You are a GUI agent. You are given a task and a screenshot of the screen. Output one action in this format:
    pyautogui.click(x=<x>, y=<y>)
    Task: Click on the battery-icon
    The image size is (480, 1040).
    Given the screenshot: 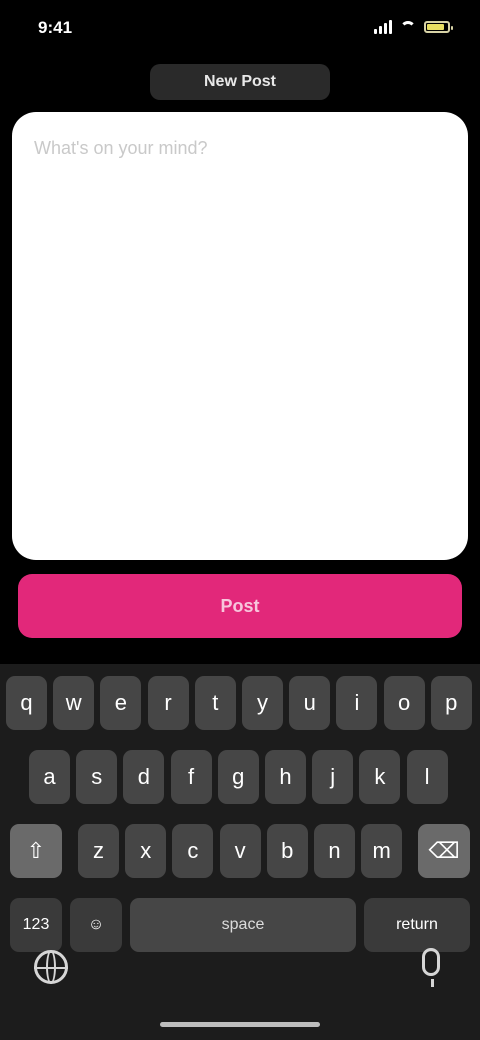 What is the action you would take?
    pyautogui.click(x=438, y=27)
    